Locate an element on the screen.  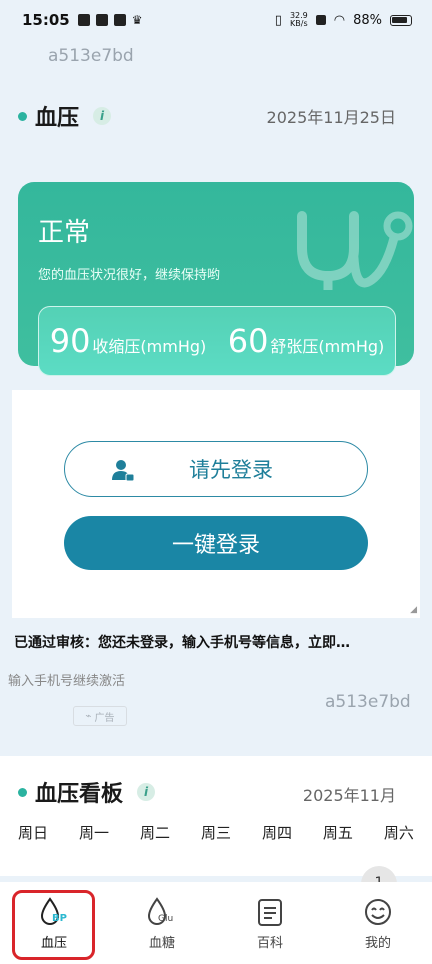
mail-icon is located at coordinates (83, 20).